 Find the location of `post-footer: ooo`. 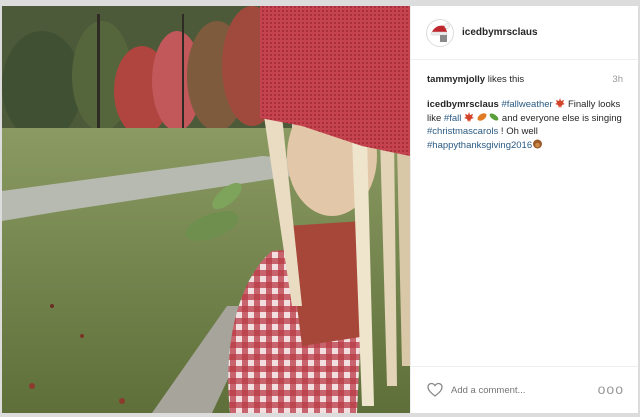

post-footer: ooo is located at coordinates (524, 389).